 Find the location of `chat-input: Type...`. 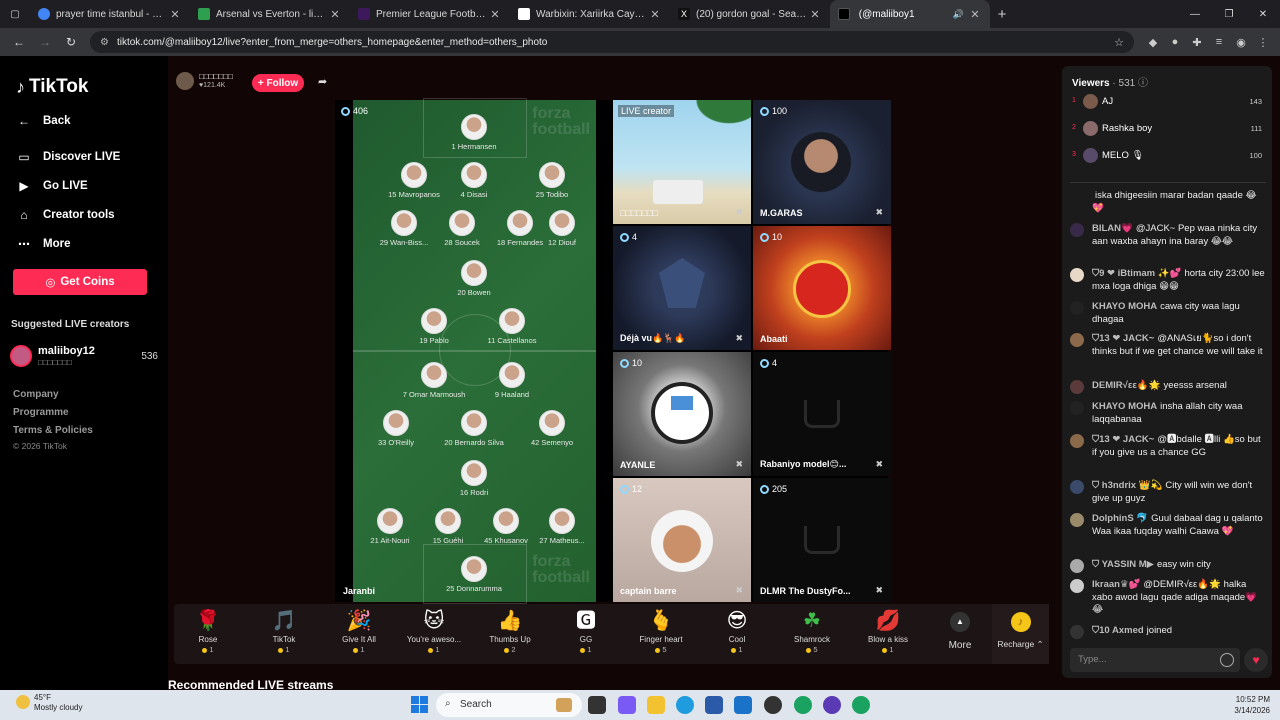

chat-input: Type... is located at coordinates (1155, 660).